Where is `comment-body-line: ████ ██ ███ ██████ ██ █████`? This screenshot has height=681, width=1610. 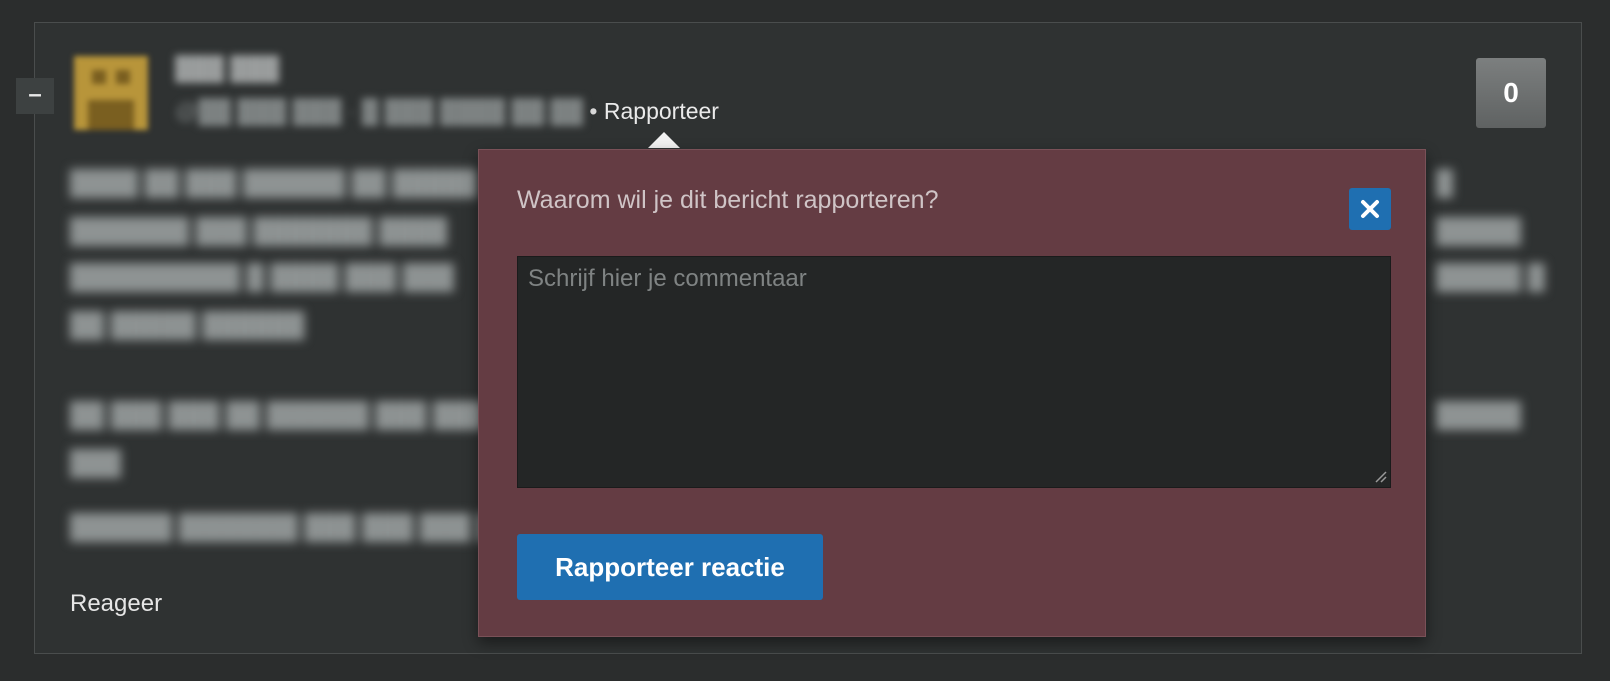
comment-body-line: ████ ██ ███ ██████ ██ █████ is located at coordinates (274, 183).